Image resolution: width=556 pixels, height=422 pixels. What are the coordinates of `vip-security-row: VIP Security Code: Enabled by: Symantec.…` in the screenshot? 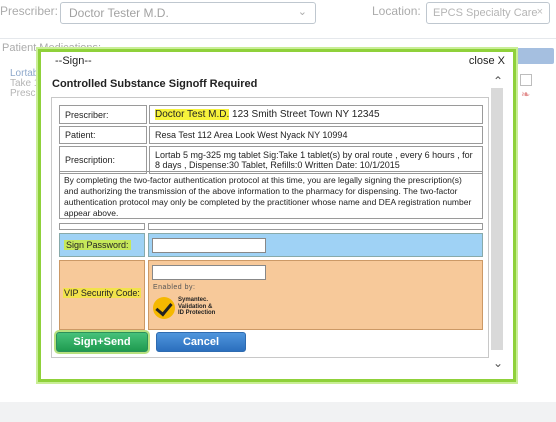 It's located at (271, 295).